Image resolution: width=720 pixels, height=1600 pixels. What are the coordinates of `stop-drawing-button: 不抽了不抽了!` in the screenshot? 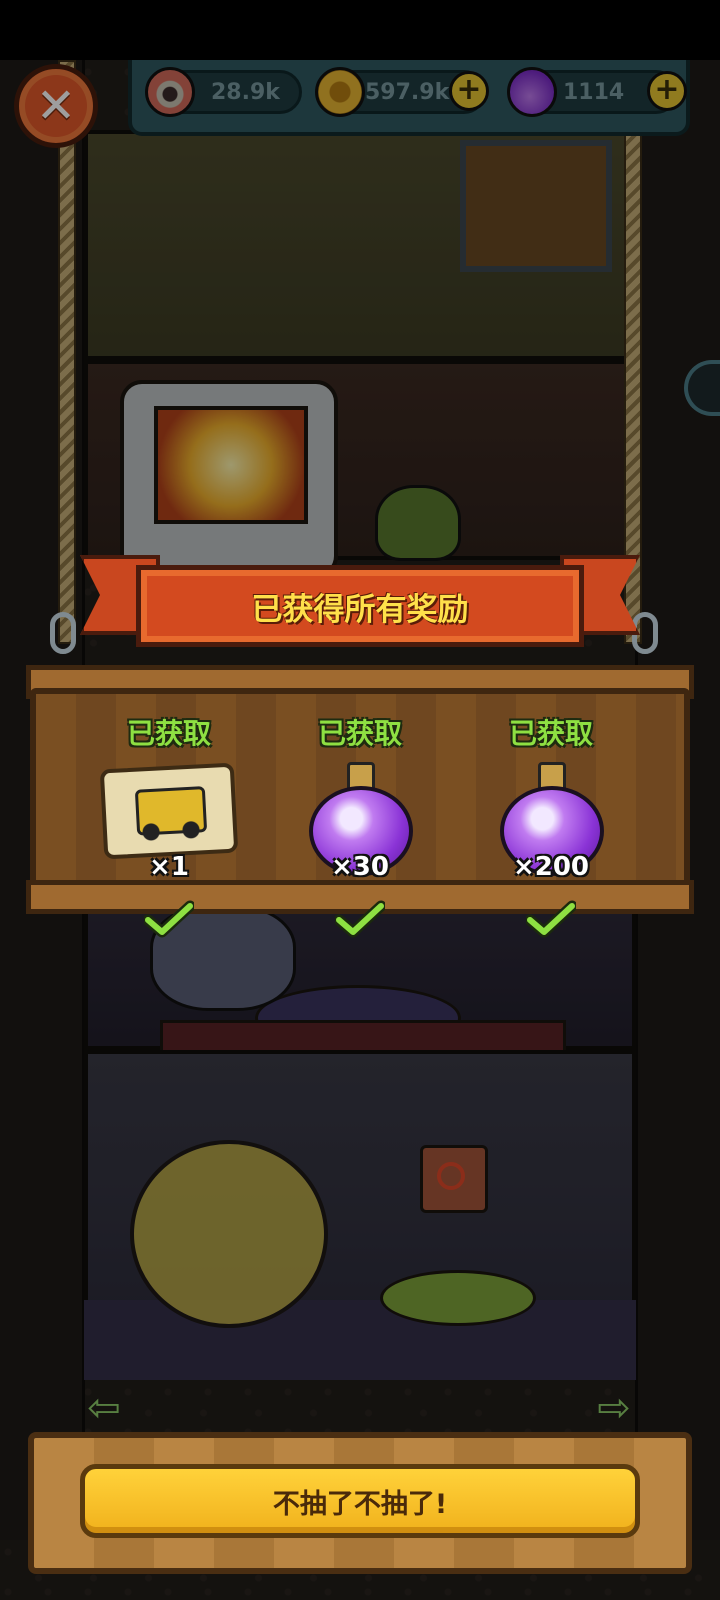 It's located at (360, 1501).